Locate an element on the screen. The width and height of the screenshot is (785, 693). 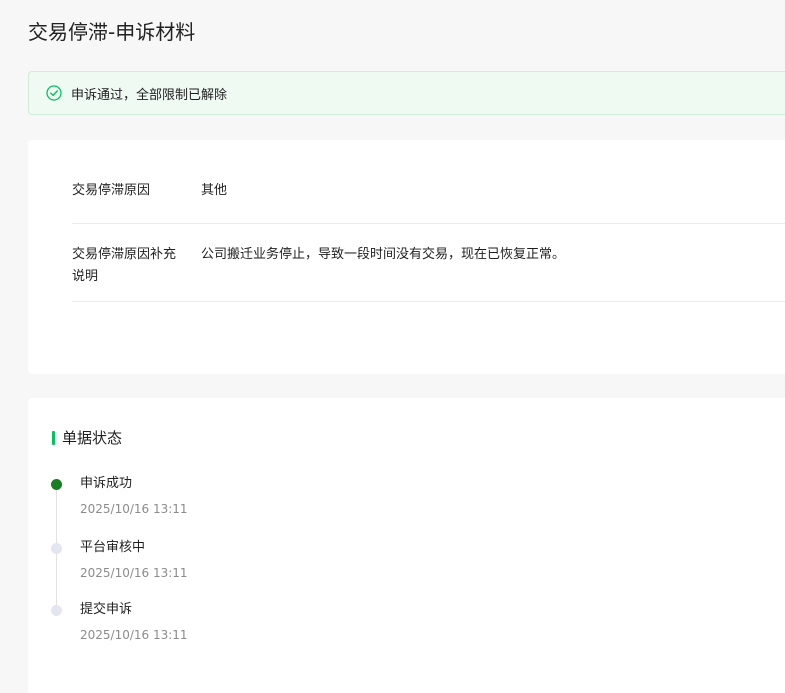
timeline-item-title: 申诉成功 is located at coordinates (106, 483).